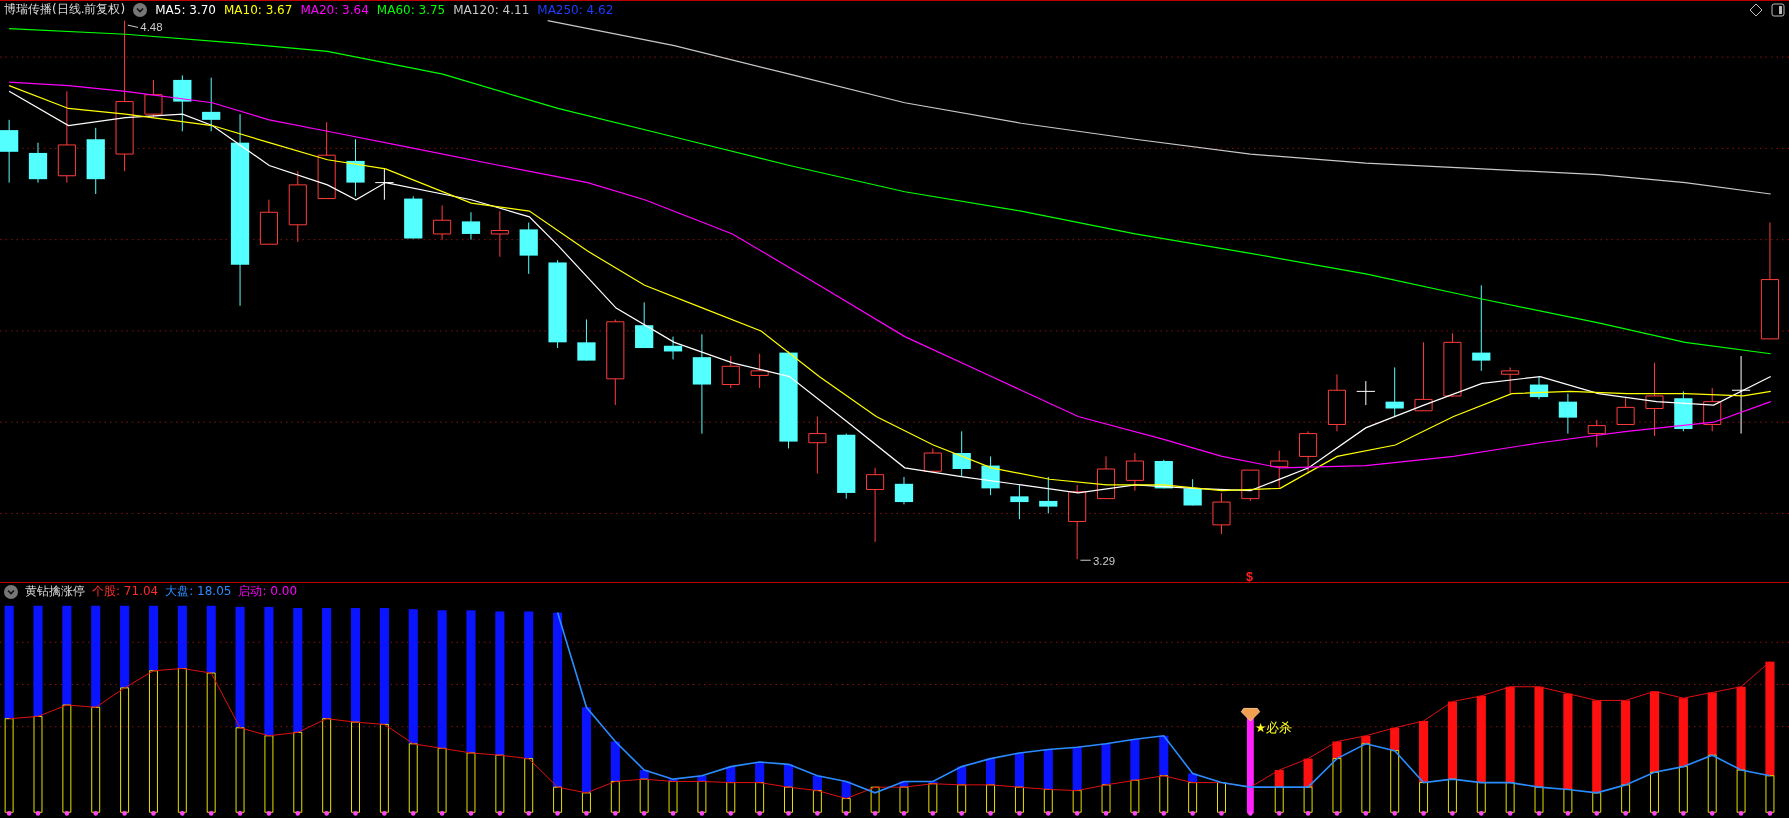 This screenshot has width=1789, height=818. What do you see at coordinates (198, 591) in the screenshot?
I see `indicator-value: 大盘: 18.05` at bounding box center [198, 591].